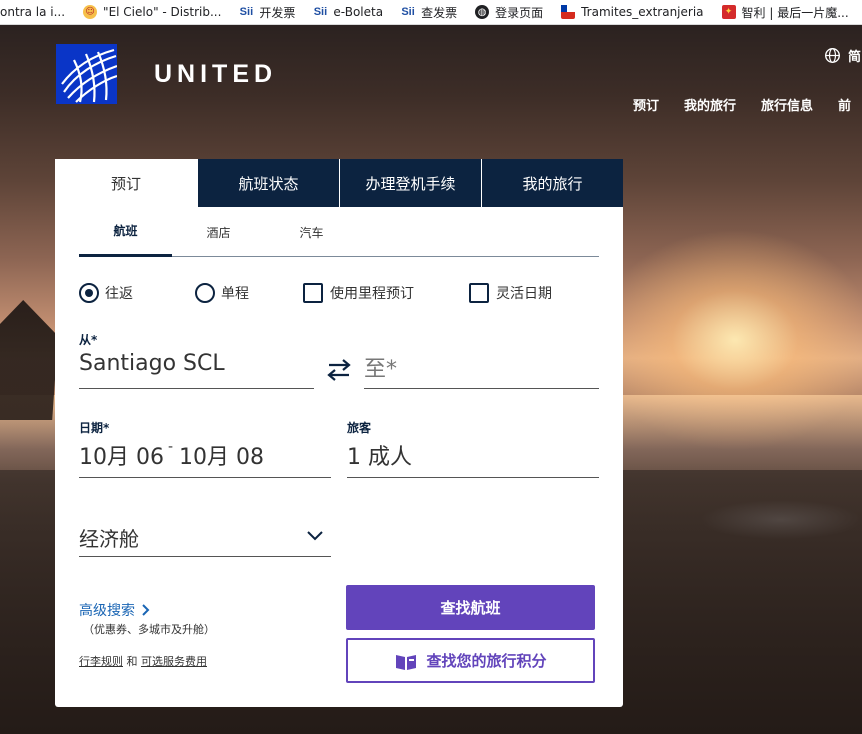  Describe the element at coordinates (218, 232) in the screenshot. I see `subtab-hotels: 酒店` at that location.